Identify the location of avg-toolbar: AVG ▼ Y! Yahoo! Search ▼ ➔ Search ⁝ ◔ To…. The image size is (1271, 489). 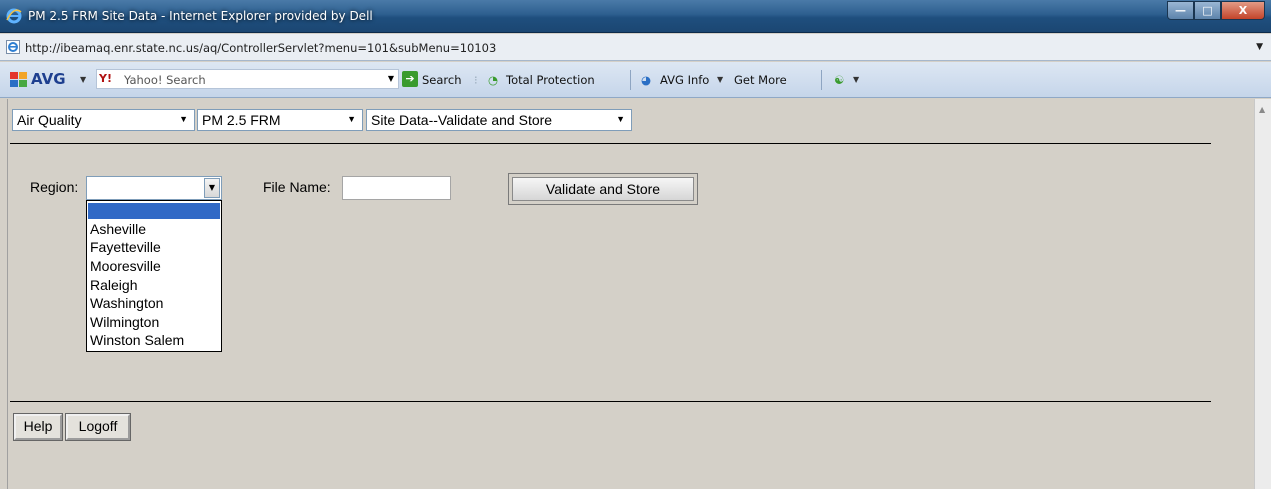
(635, 80).